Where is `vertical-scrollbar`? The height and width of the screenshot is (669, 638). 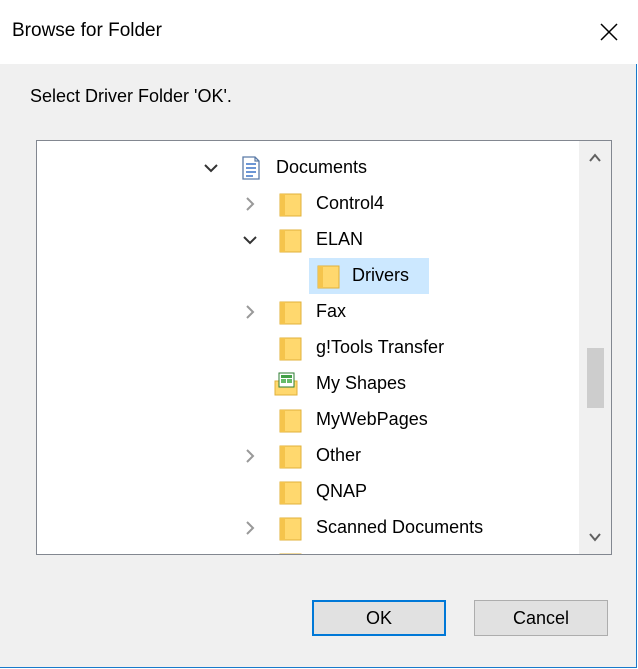
vertical-scrollbar is located at coordinates (595, 347).